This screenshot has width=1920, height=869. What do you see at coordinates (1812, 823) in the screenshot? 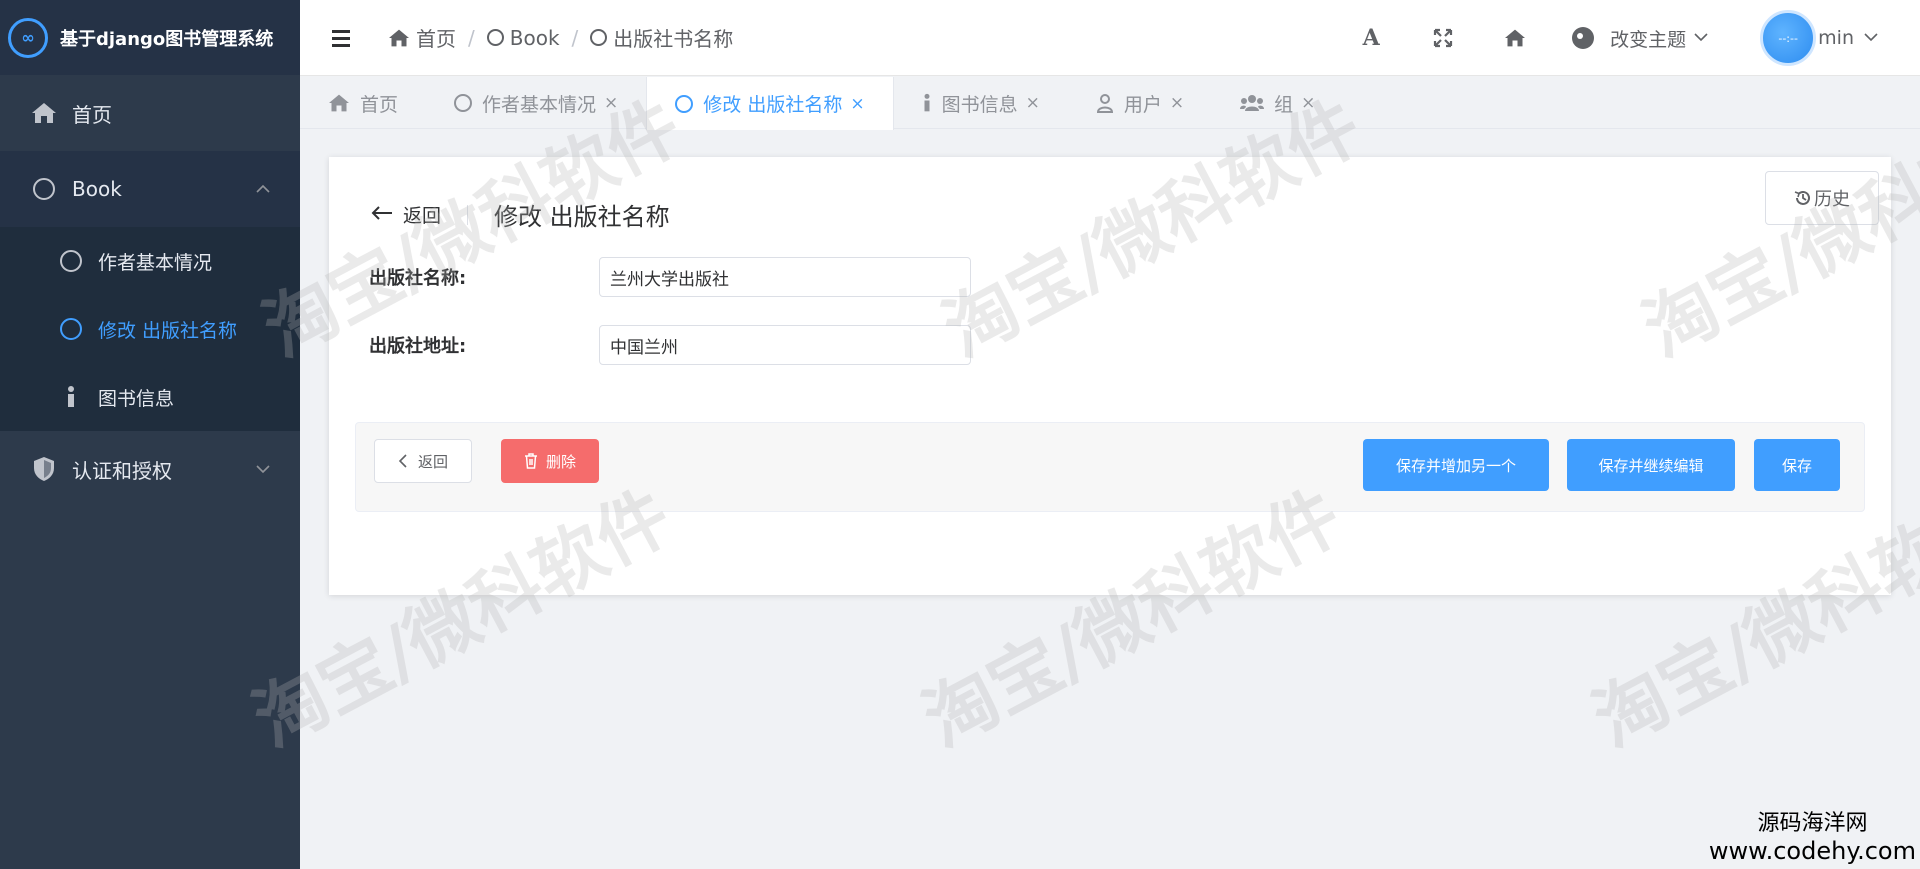
I see `site-name: 源码海洋网` at bounding box center [1812, 823].